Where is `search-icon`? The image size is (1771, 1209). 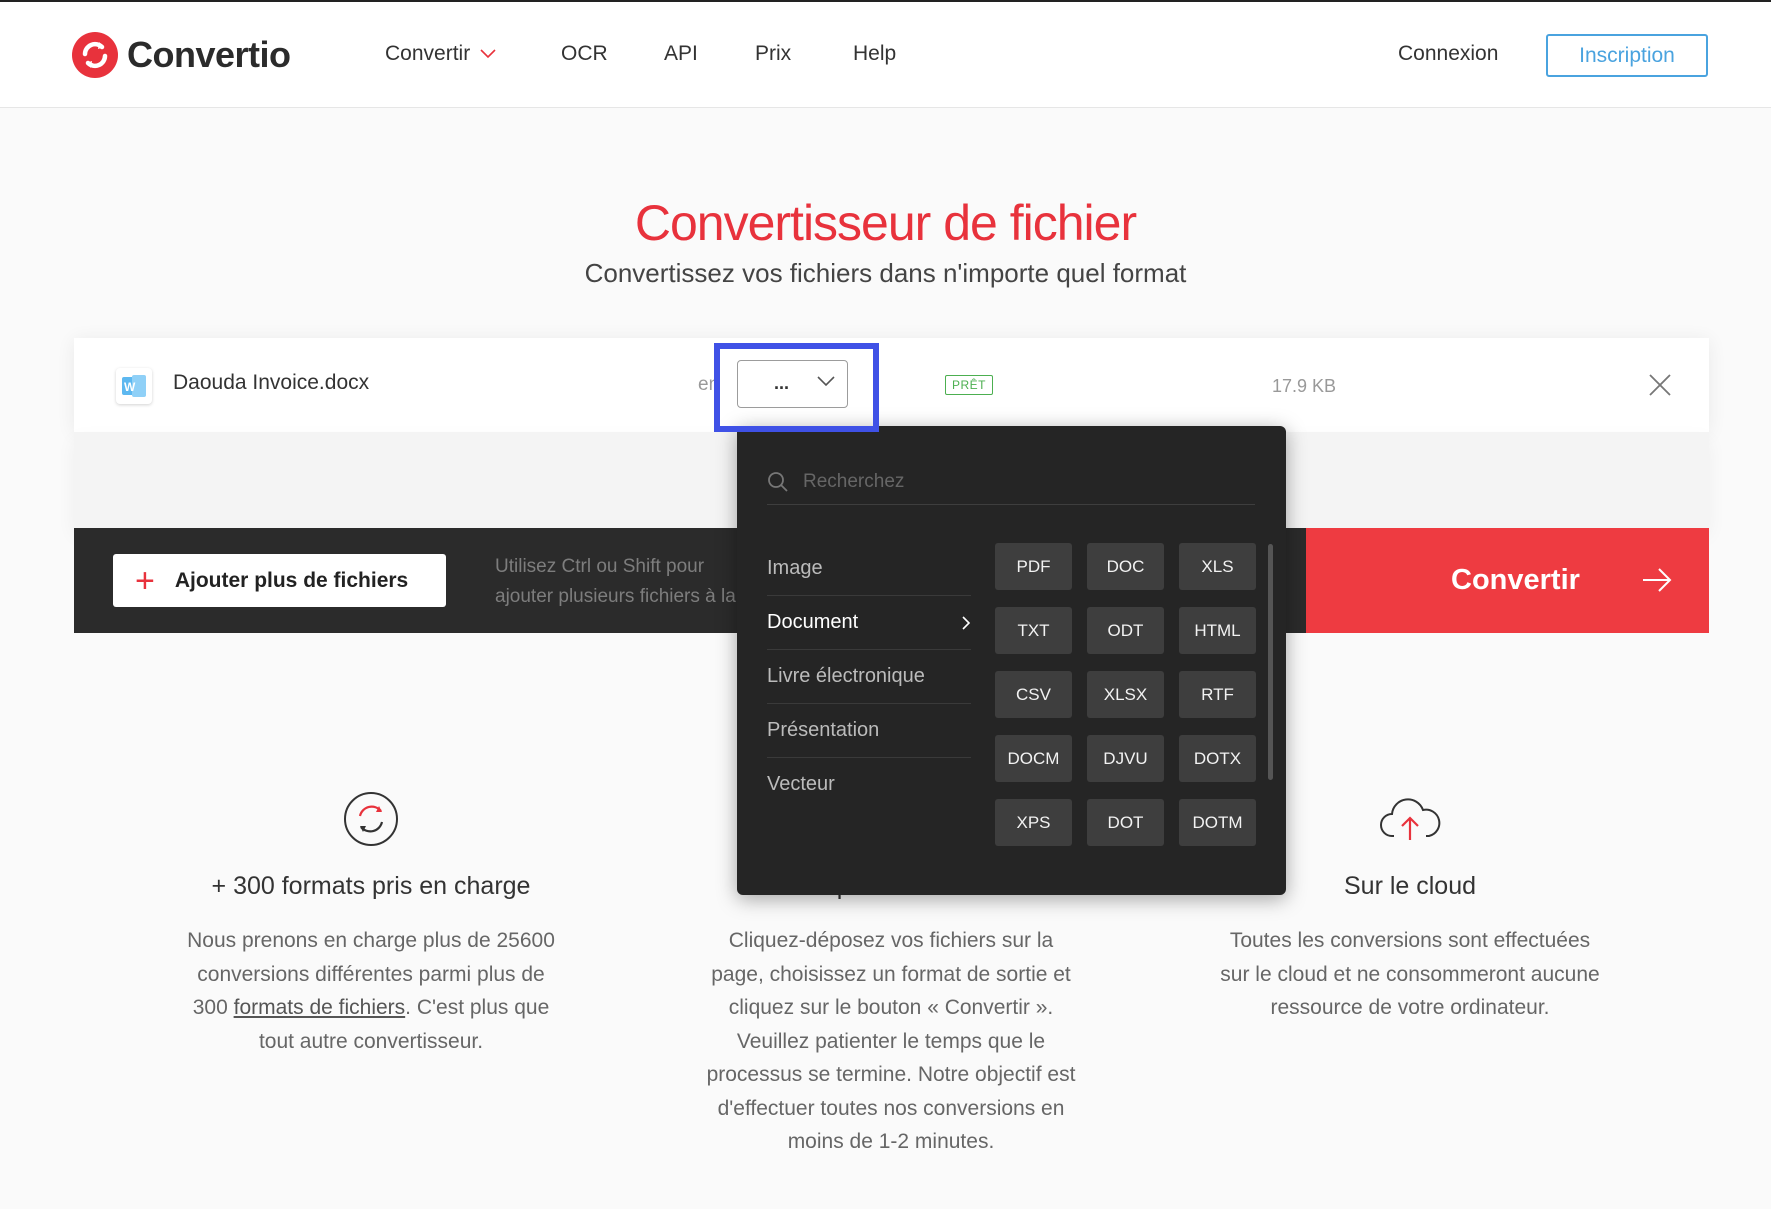 search-icon is located at coordinates (778, 482).